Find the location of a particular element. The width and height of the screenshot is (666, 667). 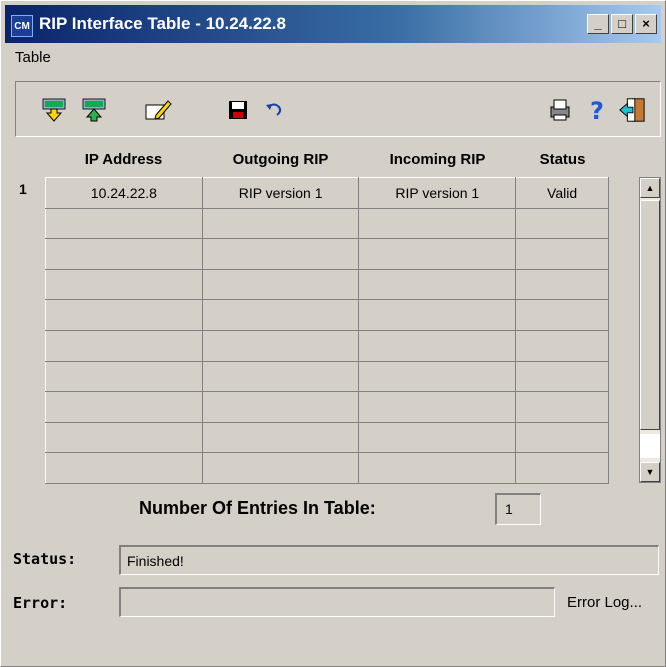

scroll-down-button: ▼ is located at coordinates (650, 472).